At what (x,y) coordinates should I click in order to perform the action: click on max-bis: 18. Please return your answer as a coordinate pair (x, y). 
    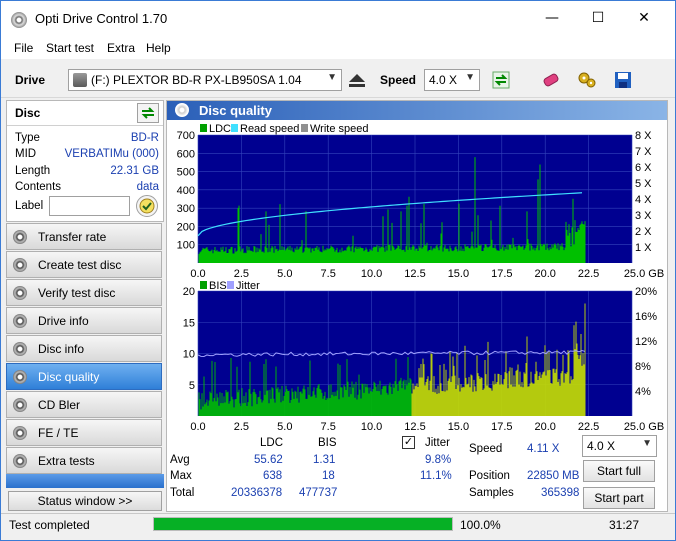
    Looking at the image, I should click on (328, 476).